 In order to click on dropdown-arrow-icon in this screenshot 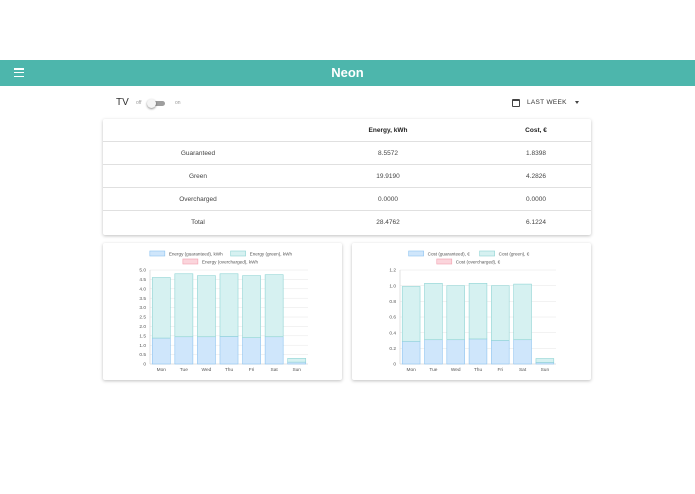, I will do `click(576, 102)`.